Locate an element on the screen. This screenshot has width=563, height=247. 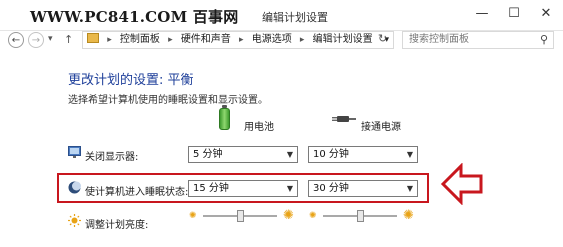
page-description: 选择希望计算机使用的睡眠设置和显示设置。 is located at coordinates (168, 100).